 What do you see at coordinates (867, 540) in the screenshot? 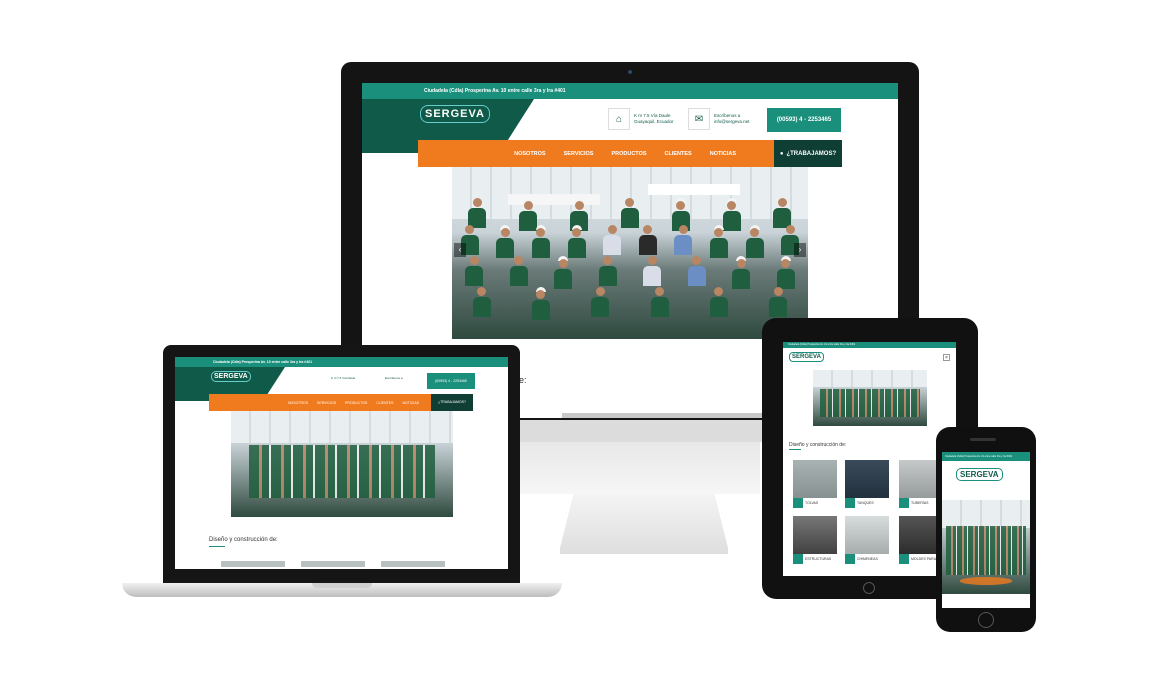
I see `tile-chimeneas: CHIMENEAS` at bounding box center [867, 540].